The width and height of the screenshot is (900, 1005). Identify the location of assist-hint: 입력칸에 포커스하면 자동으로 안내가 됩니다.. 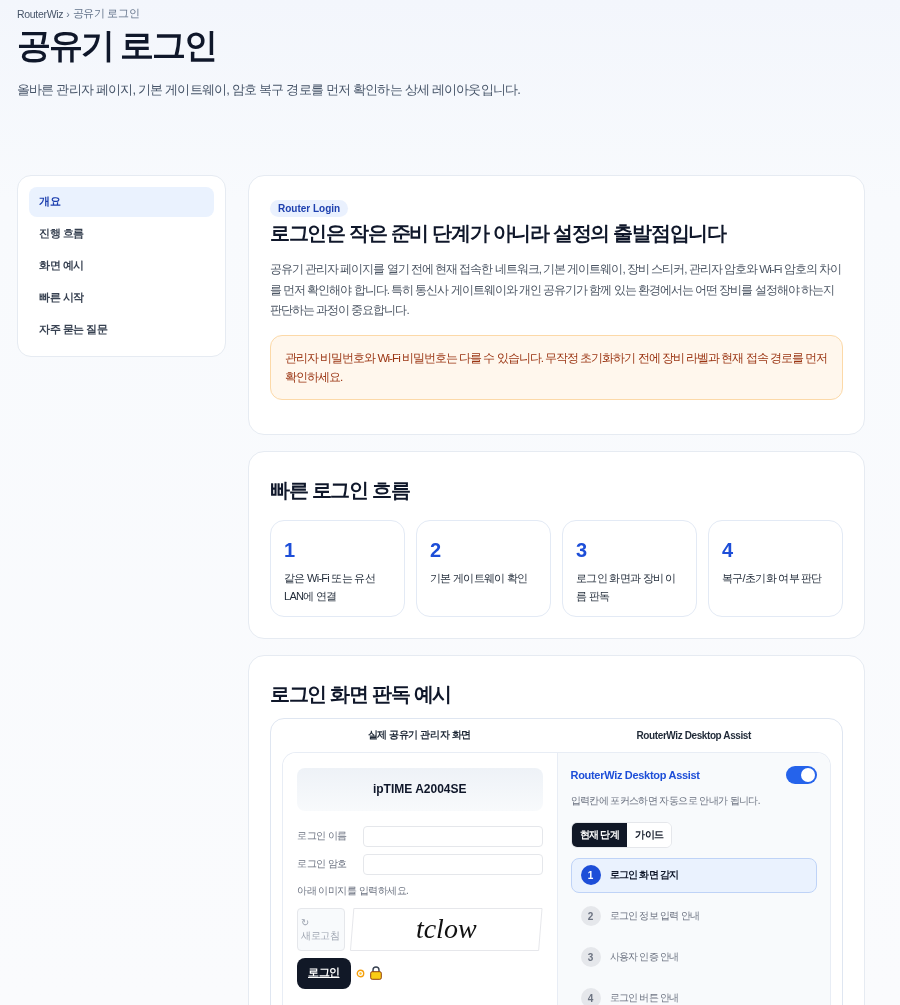
(665, 800).